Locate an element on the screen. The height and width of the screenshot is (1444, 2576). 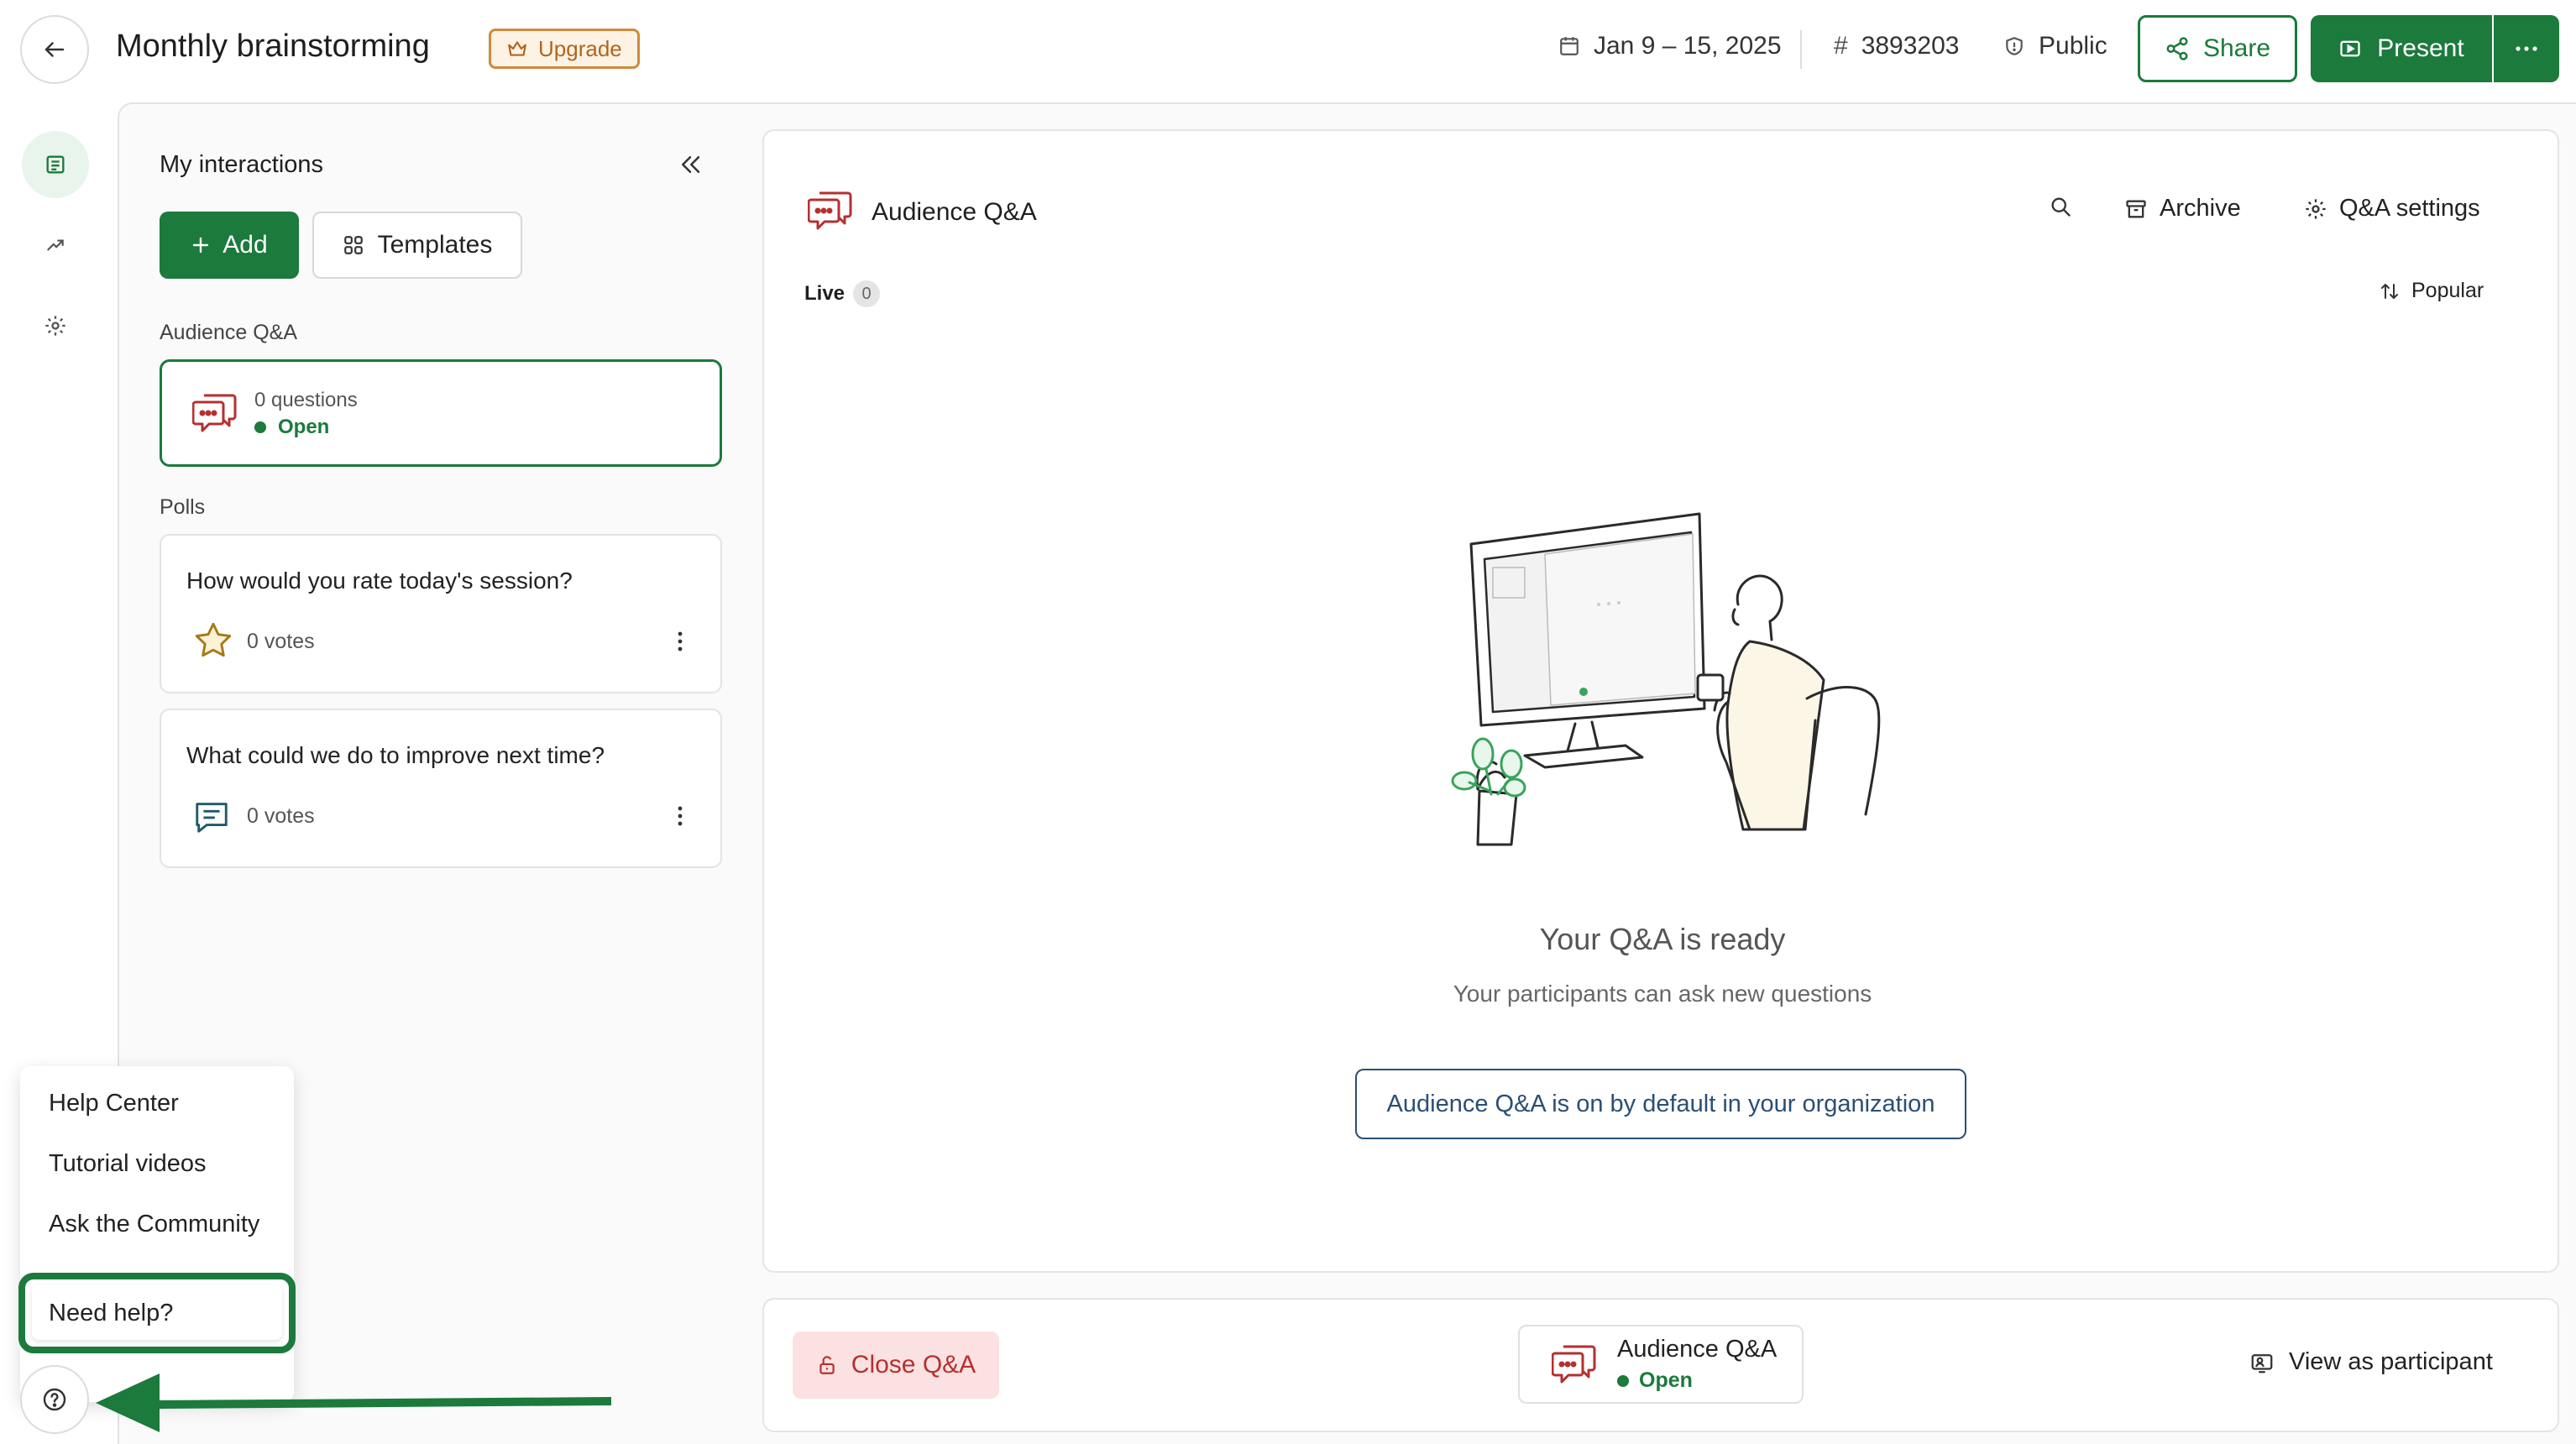
participant-icon is located at coordinates (2262, 1363).